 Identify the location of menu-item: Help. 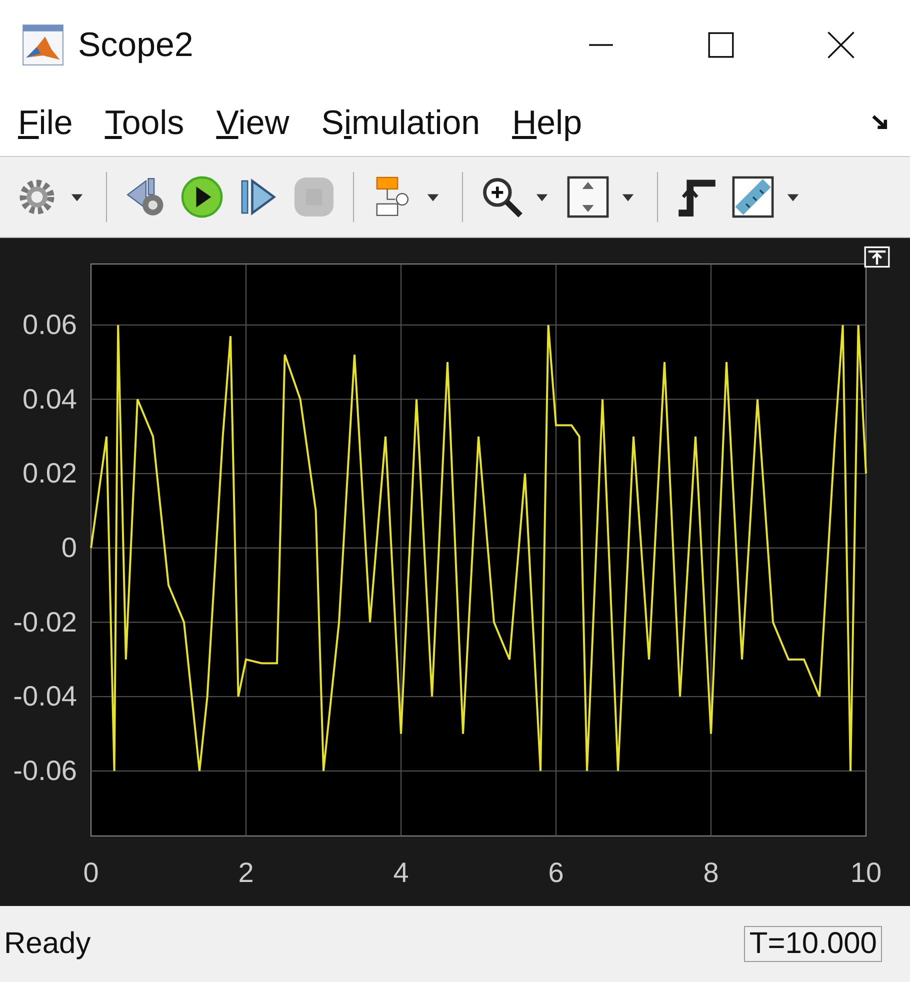
(547, 123).